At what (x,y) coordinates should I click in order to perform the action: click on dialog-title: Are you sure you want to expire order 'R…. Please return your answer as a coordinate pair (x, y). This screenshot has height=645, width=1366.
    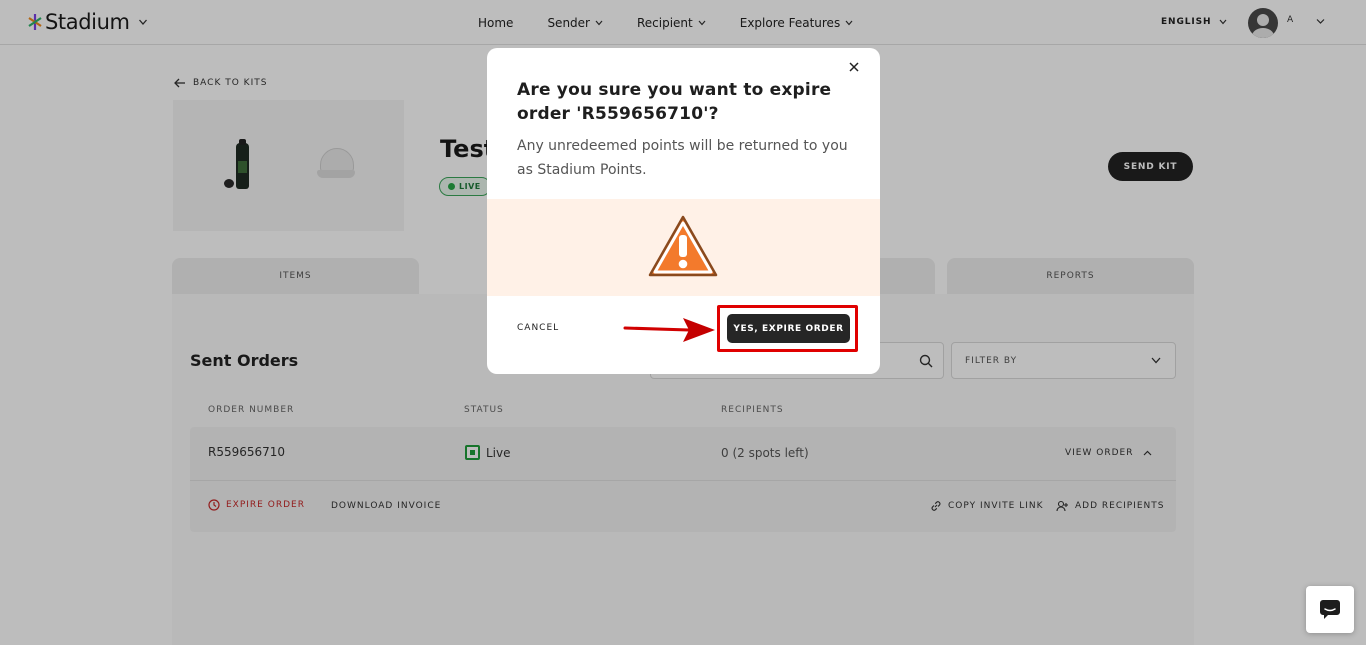
    Looking at the image, I should click on (674, 102).